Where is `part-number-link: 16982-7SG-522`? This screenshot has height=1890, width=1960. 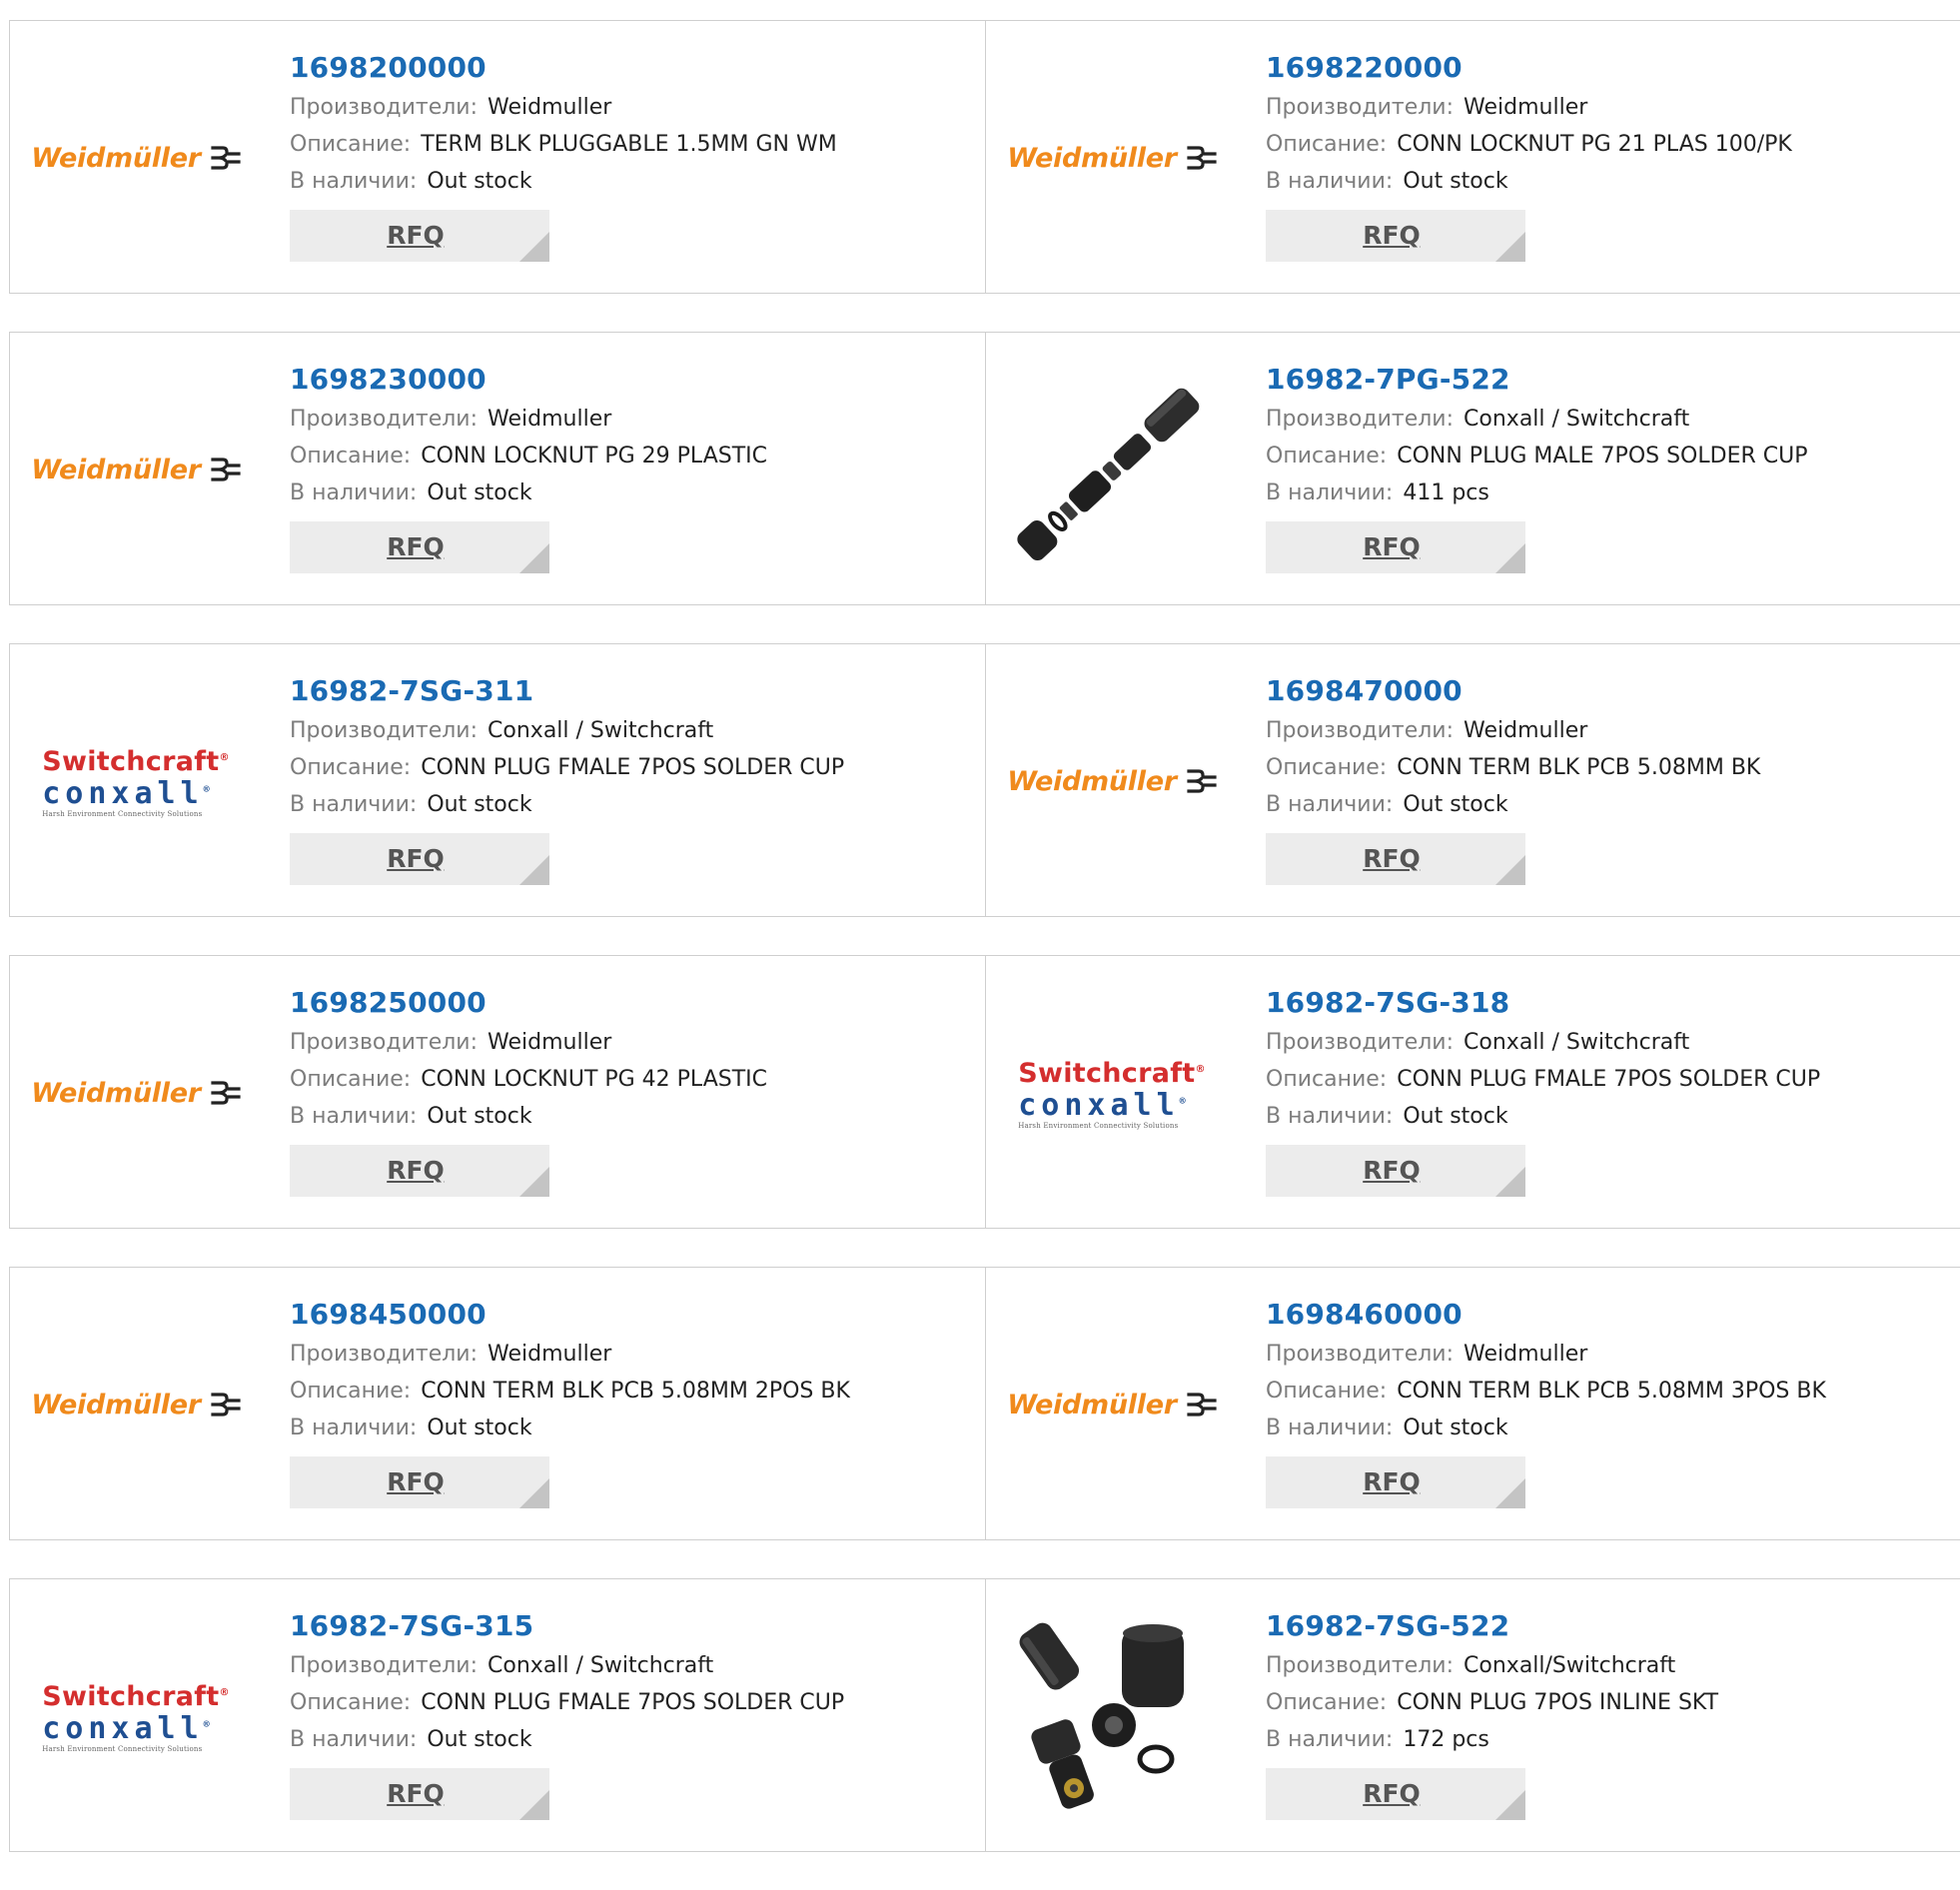
part-number-link: 16982-7SG-522 is located at coordinates (1492, 1626).